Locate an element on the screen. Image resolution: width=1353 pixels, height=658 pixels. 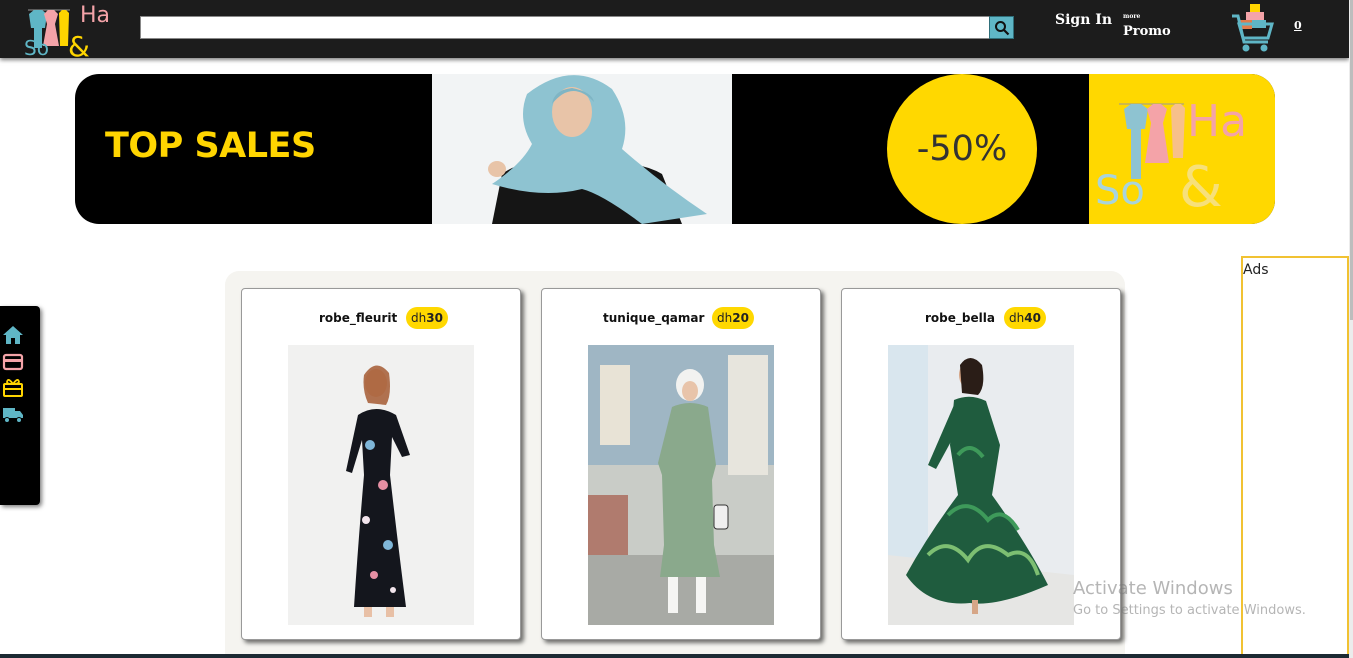
sign-in-link: Sign In is located at coordinates (1083, 20).